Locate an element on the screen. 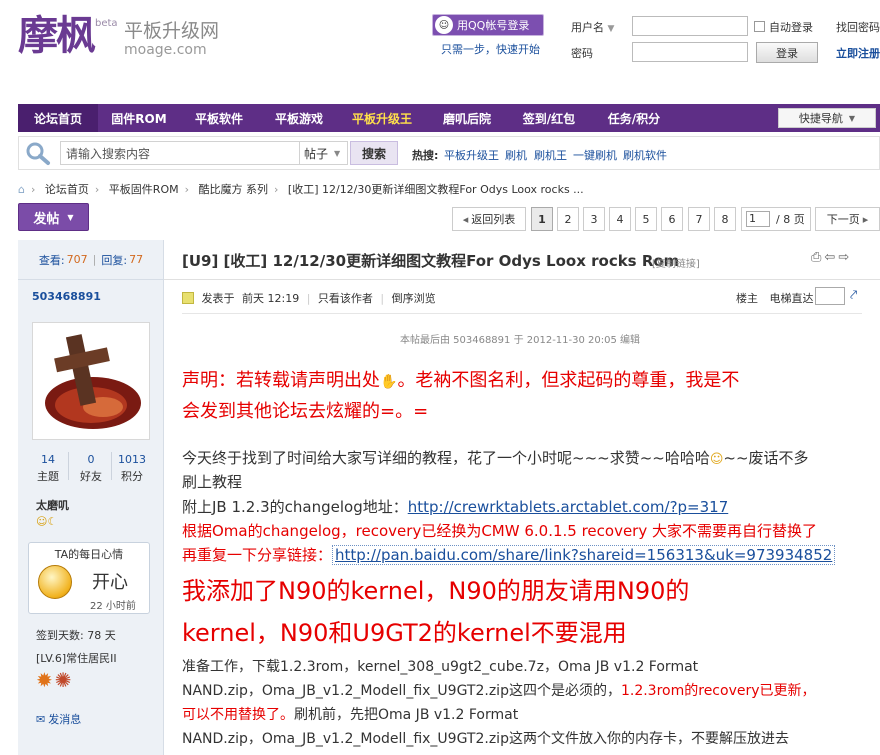 The height and width of the screenshot is (755, 880). breadcrumb-item: 酷比魔方 系列 is located at coordinates (234, 189).